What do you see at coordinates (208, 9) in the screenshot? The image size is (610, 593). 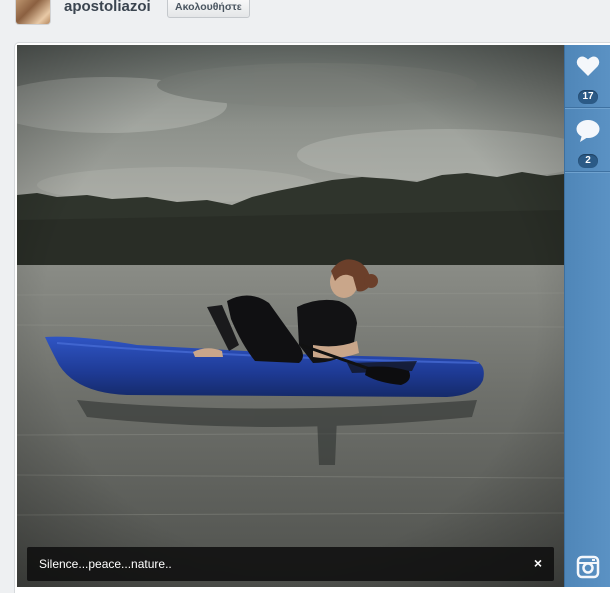 I see `follow-button: Ακολουθήστε` at bounding box center [208, 9].